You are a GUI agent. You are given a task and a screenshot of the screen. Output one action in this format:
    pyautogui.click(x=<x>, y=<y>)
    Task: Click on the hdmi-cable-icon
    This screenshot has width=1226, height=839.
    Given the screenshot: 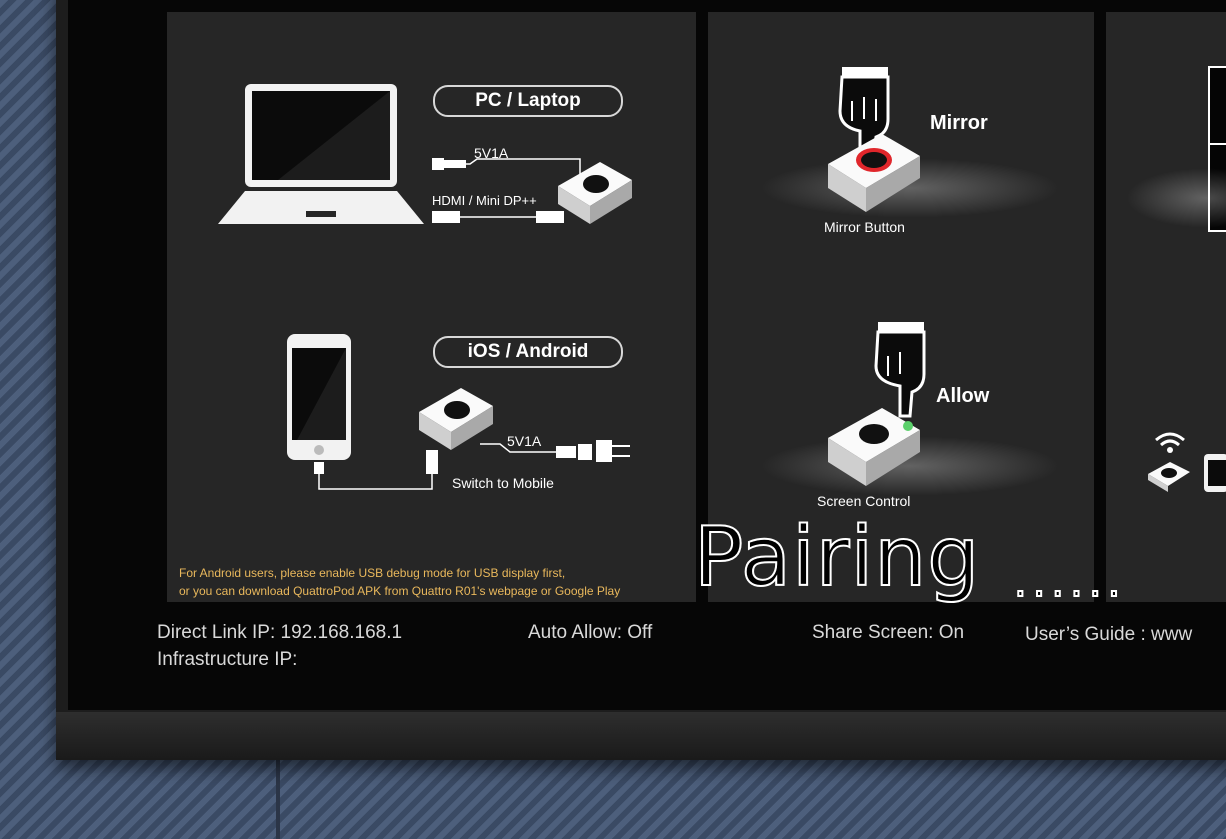 What is the action you would take?
    pyautogui.click(x=498, y=217)
    